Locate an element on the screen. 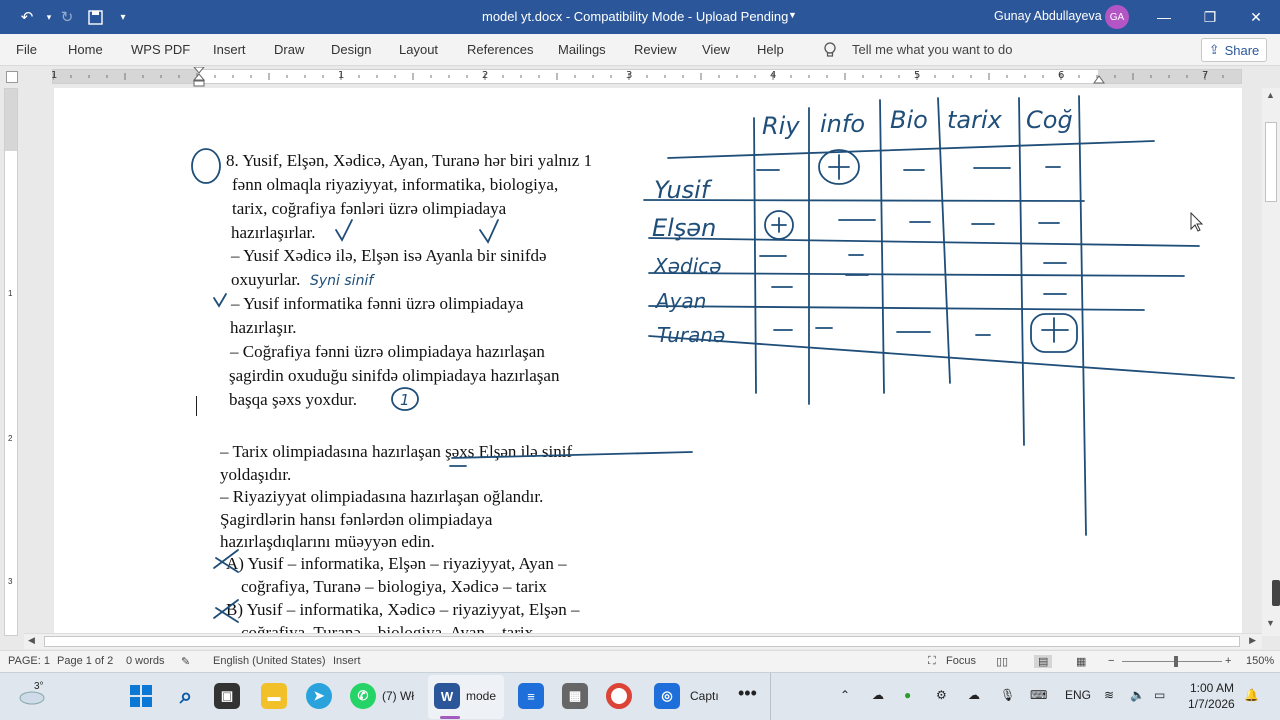 Image resolution: width=1280 pixels, height=720 pixels. status-language: English (United States) is located at coordinates (269, 661).